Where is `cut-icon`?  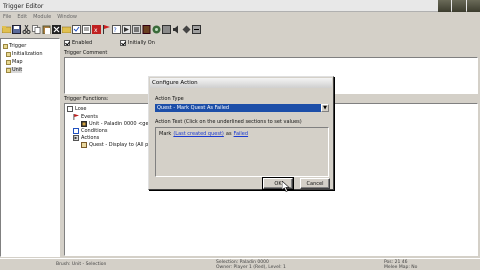 cut-icon is located at coordinates (26, 29).